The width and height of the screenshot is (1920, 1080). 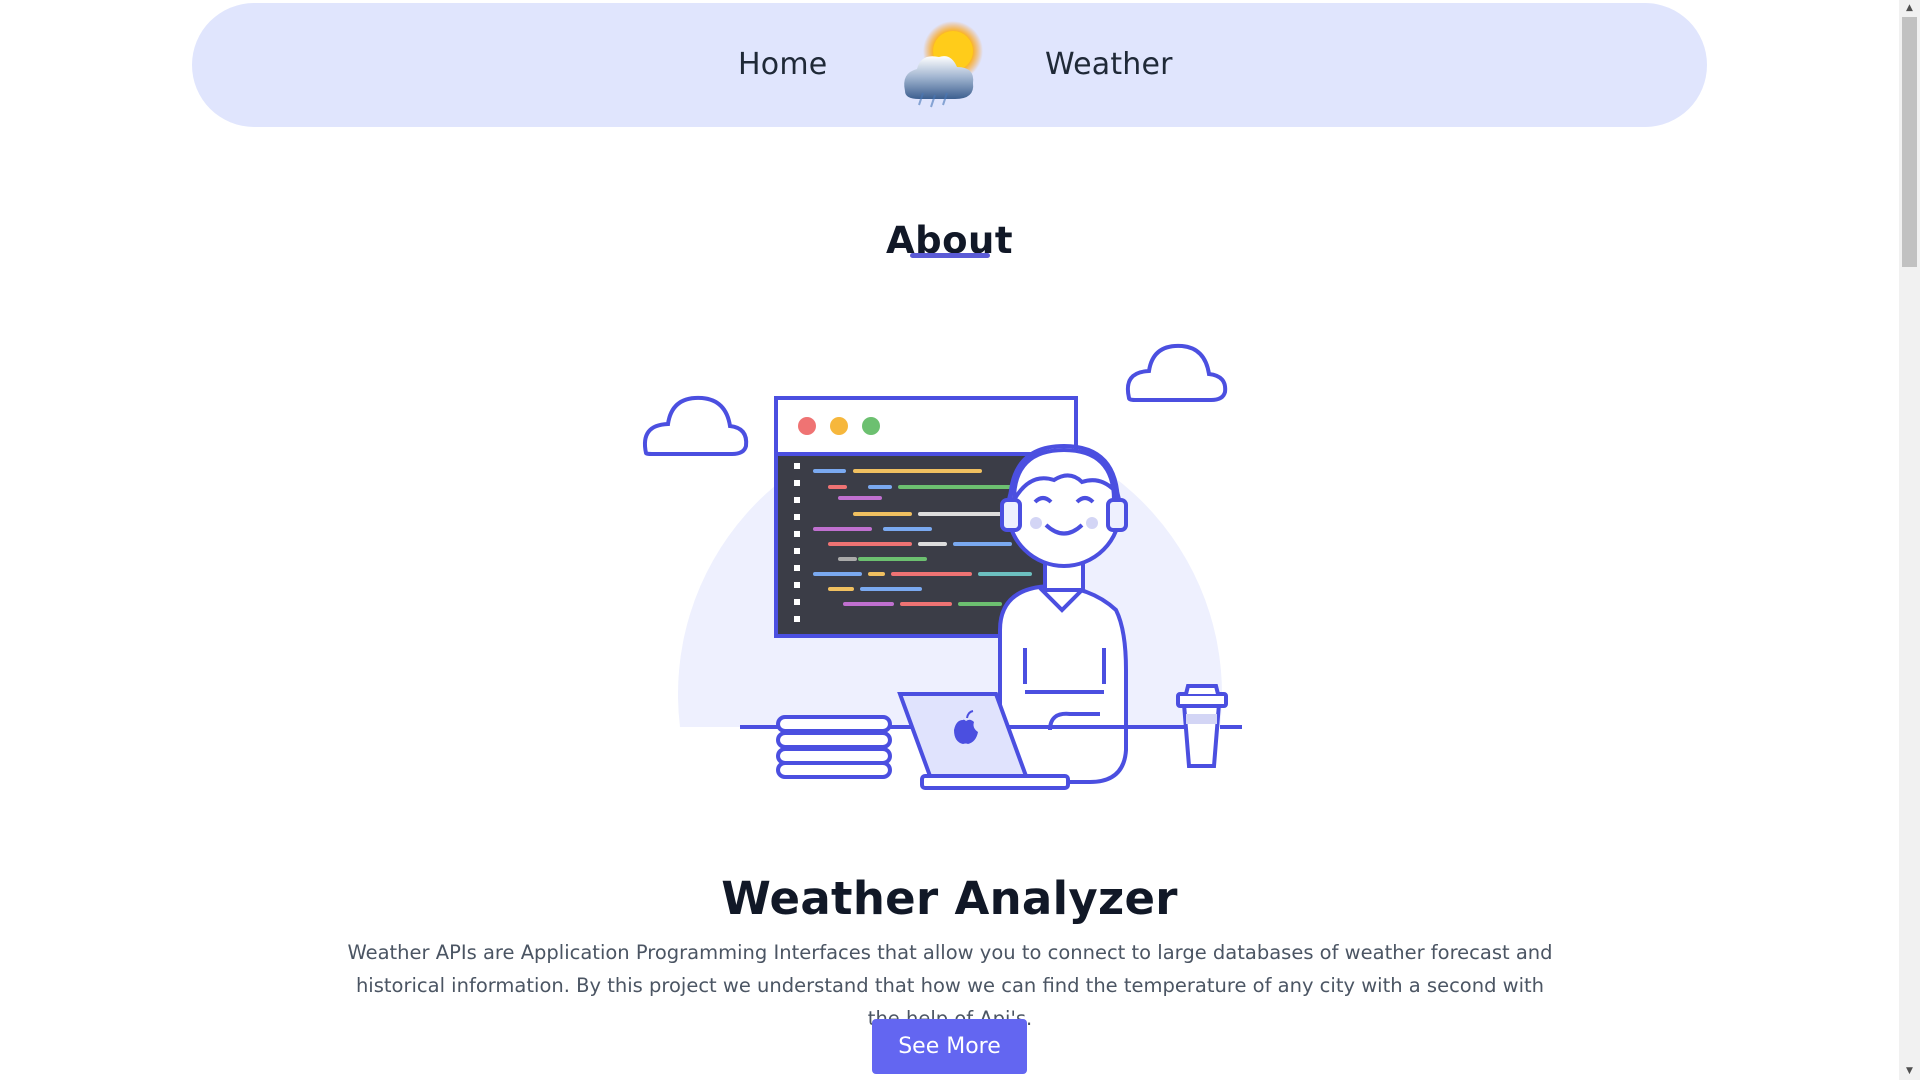 What do you see at coordinates (1909, 540) in the screenshot?
I see `vertical-scrollbar: ▲ ▼` at bounding box center [1909, 540].